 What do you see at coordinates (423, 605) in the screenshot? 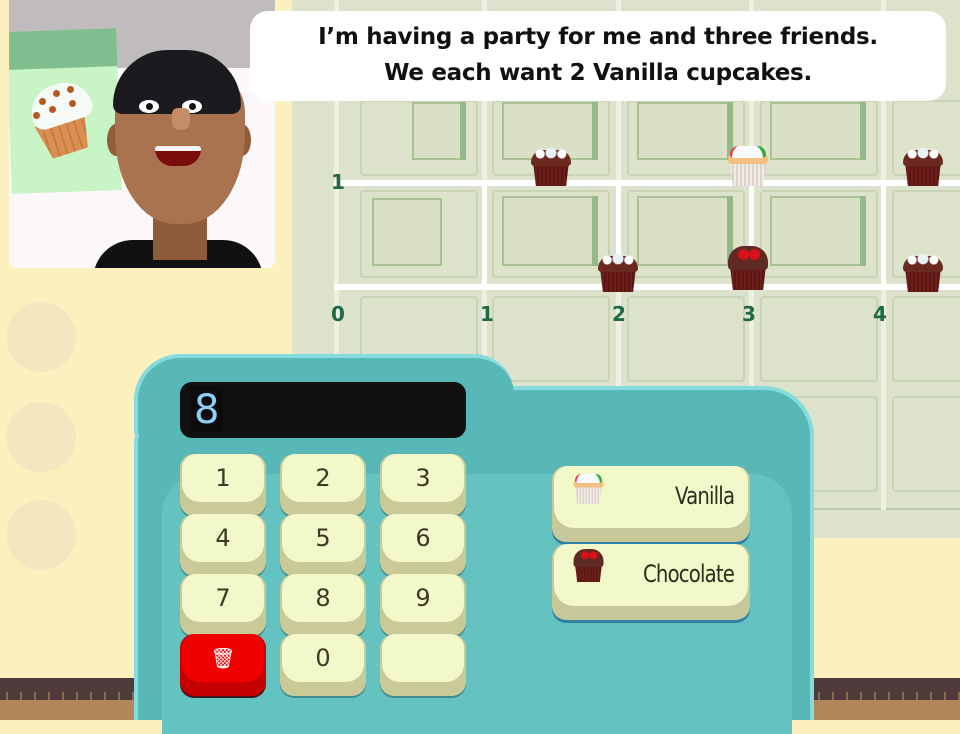
I see `key-9: 9` at bounding box center [423, 605].